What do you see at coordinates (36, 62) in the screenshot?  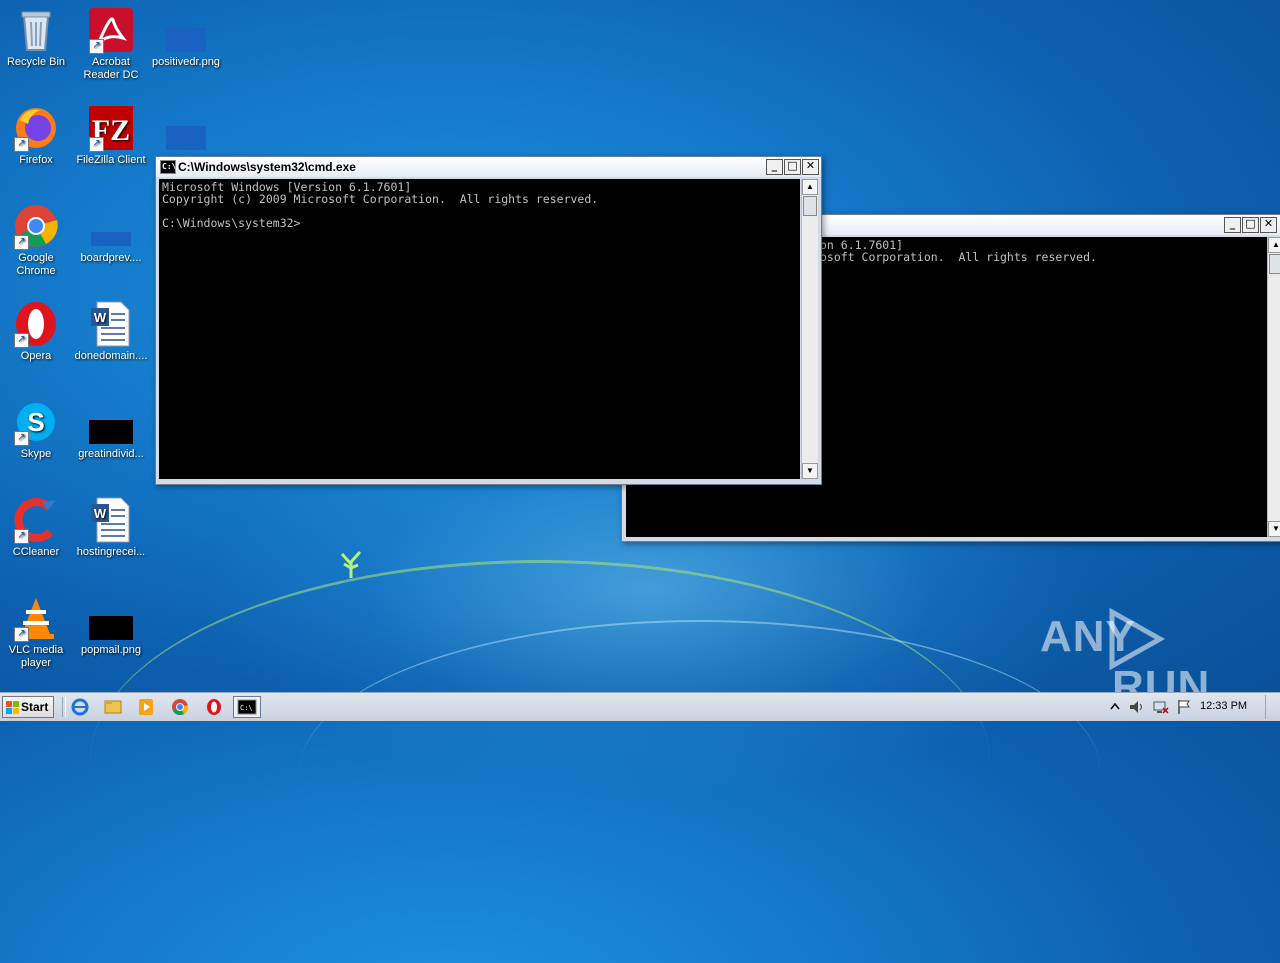 I see `desktop-icon-label: Recycle Bin` at bounding box center [36, 62].